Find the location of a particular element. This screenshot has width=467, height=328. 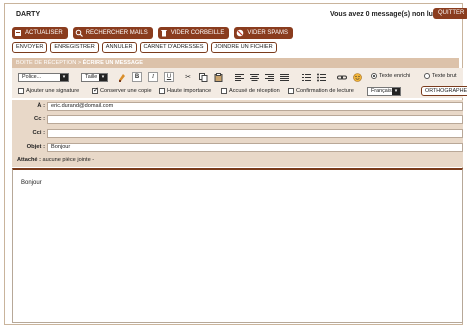

attachments-row: Attaché : aucune pièce jointe - is located at coordinates (55, 160).